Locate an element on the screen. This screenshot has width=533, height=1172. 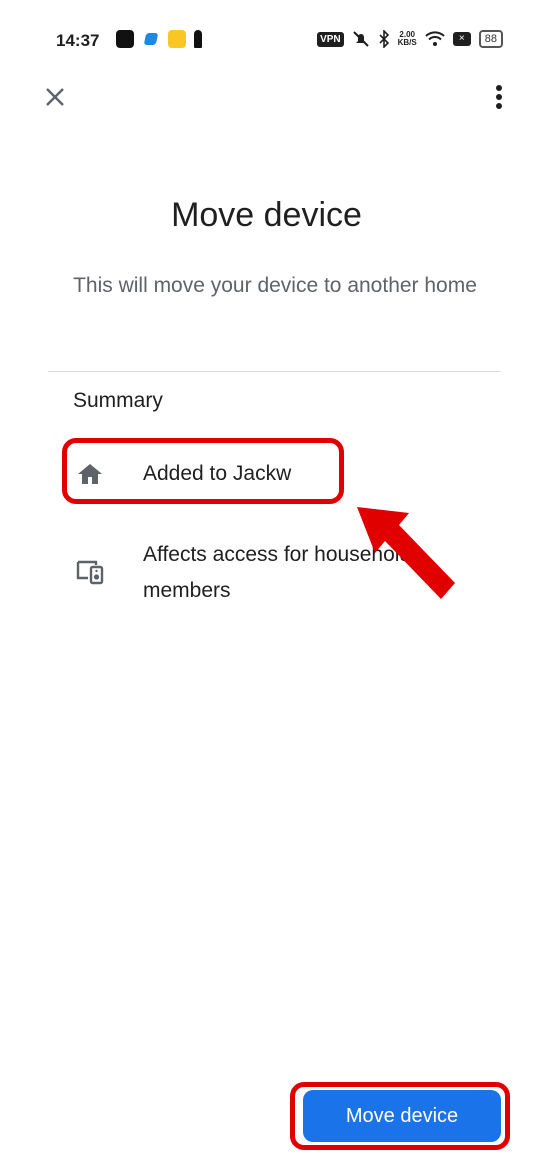
divider is located at coordinates (274, 371).